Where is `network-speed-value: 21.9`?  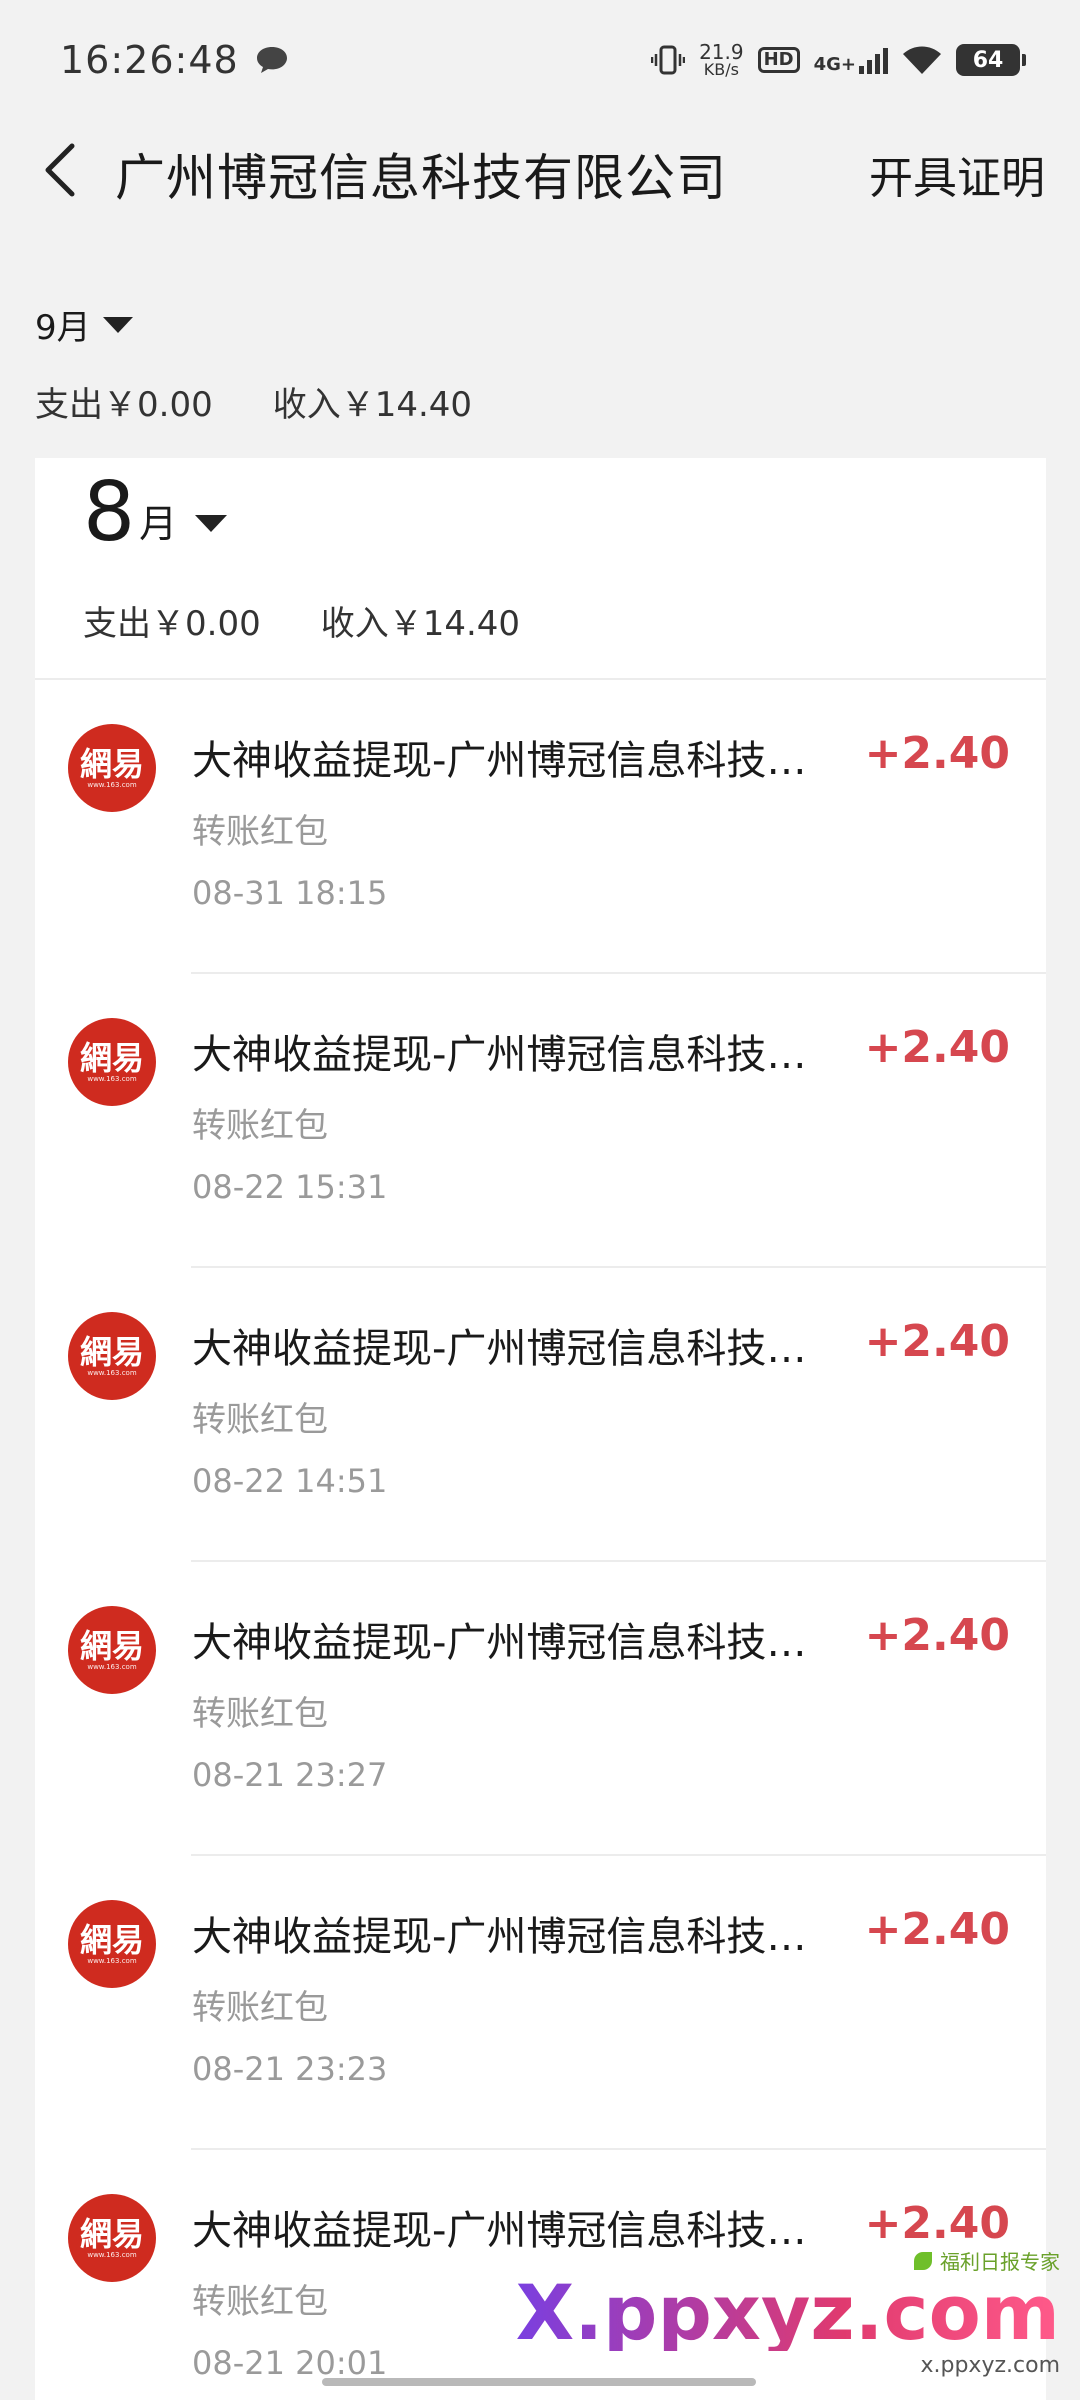
network-speed-value: 21.9 is located at coordinates (721, 52).